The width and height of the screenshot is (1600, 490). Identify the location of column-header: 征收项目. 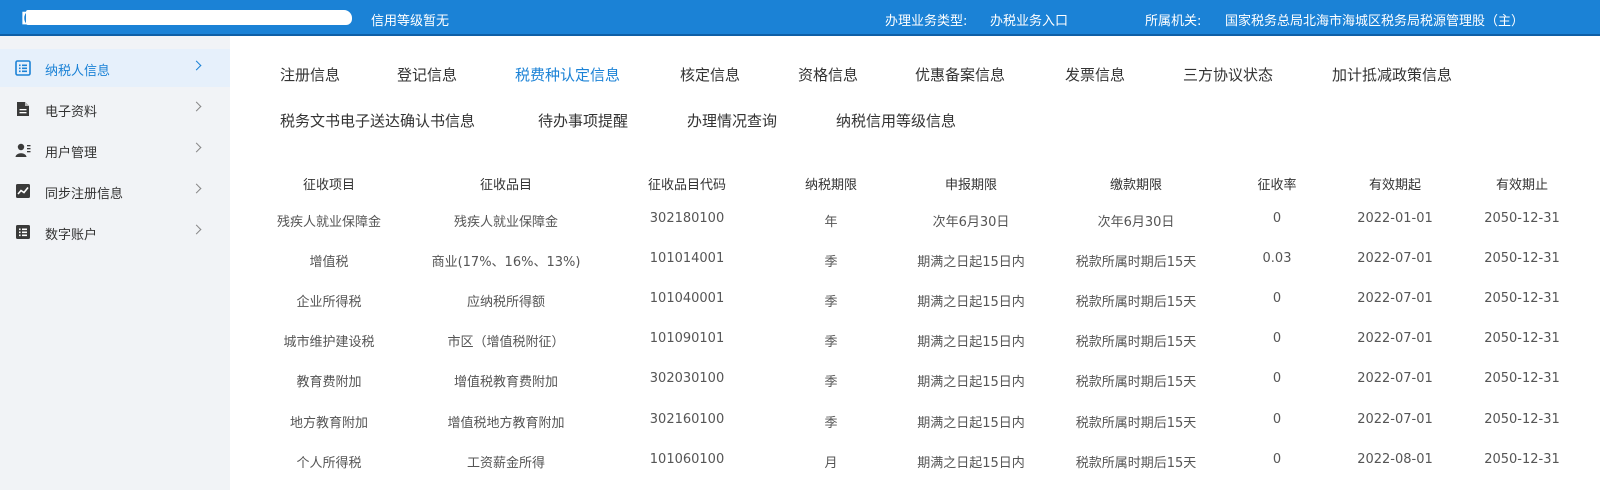
(329, 185).